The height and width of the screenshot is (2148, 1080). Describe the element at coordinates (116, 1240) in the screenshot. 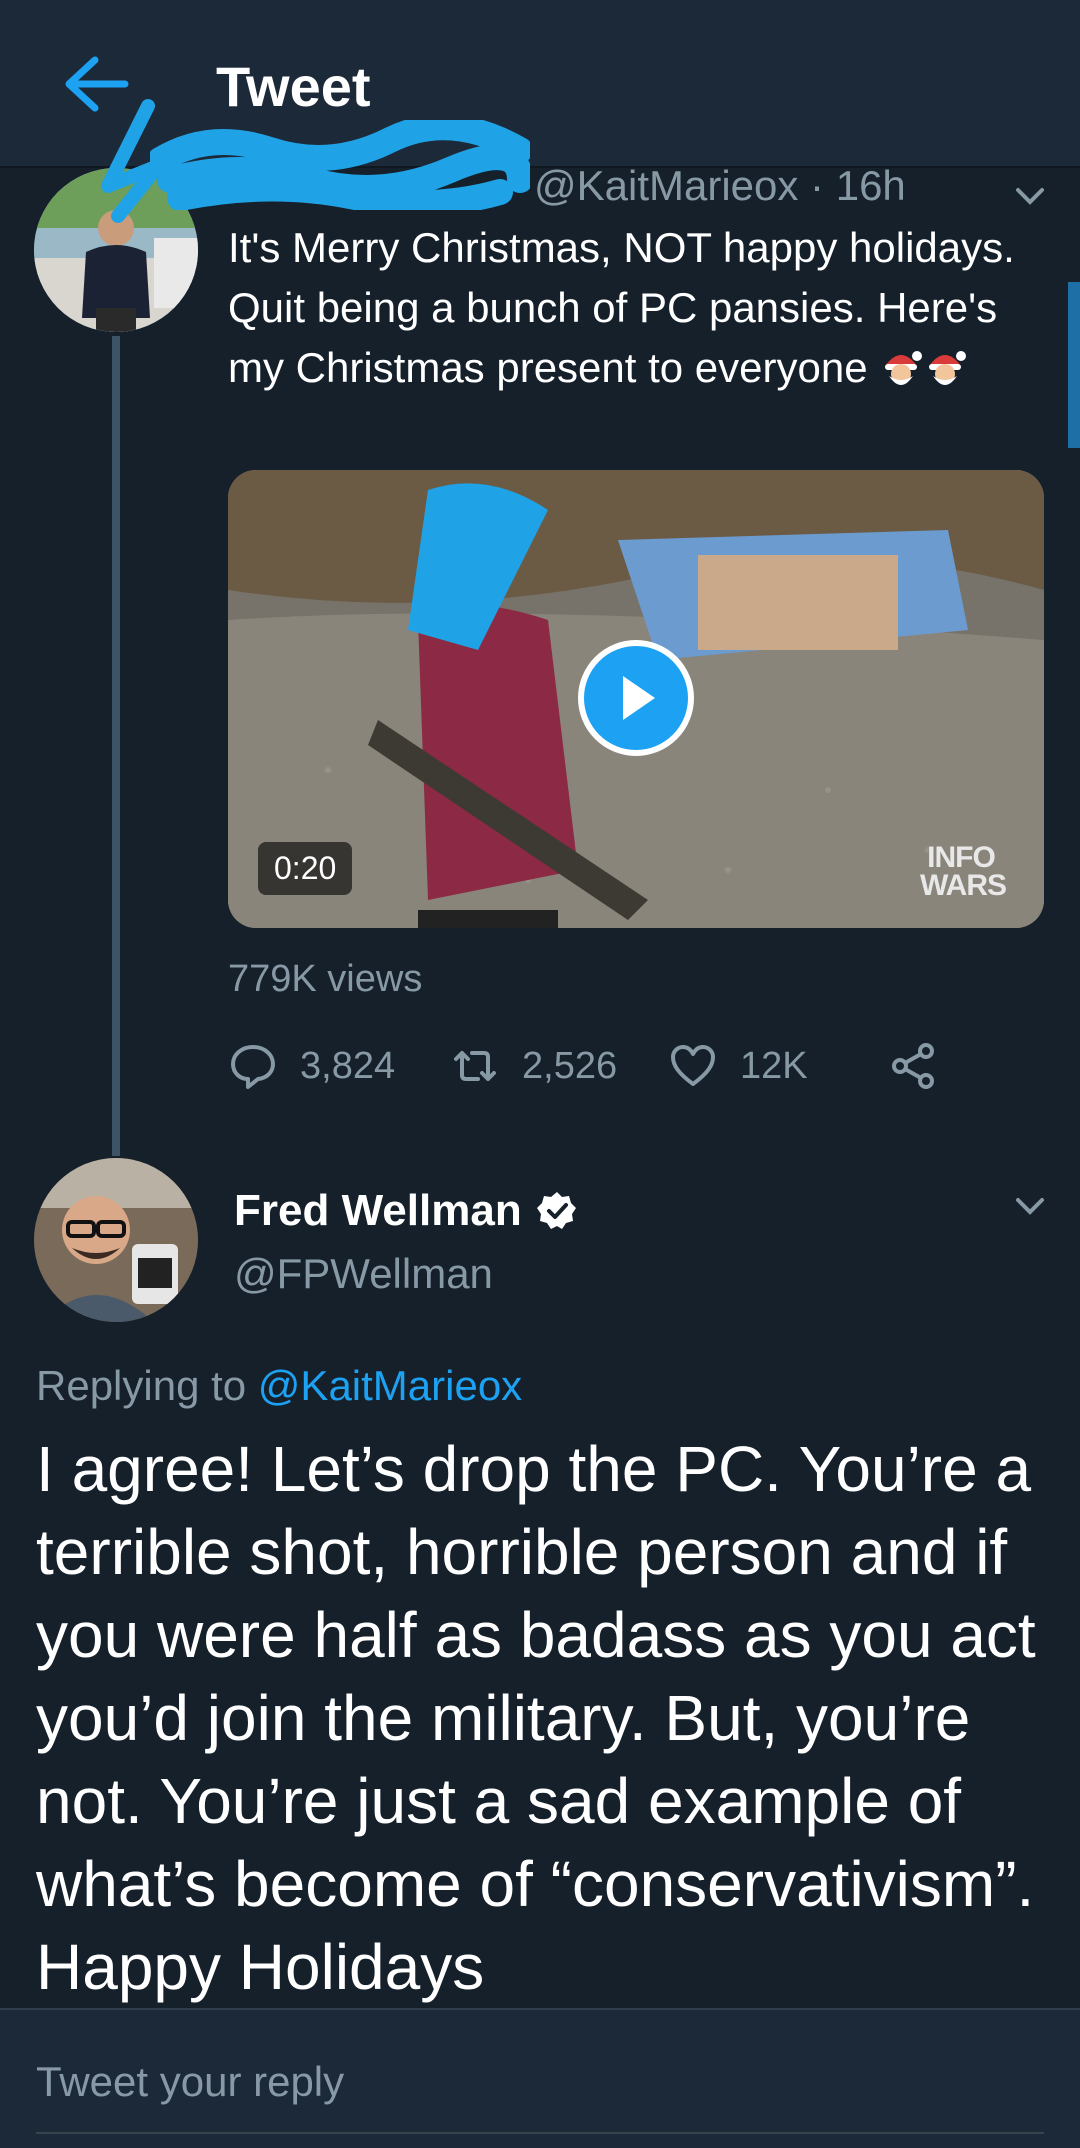

I see `avatar` at that location.